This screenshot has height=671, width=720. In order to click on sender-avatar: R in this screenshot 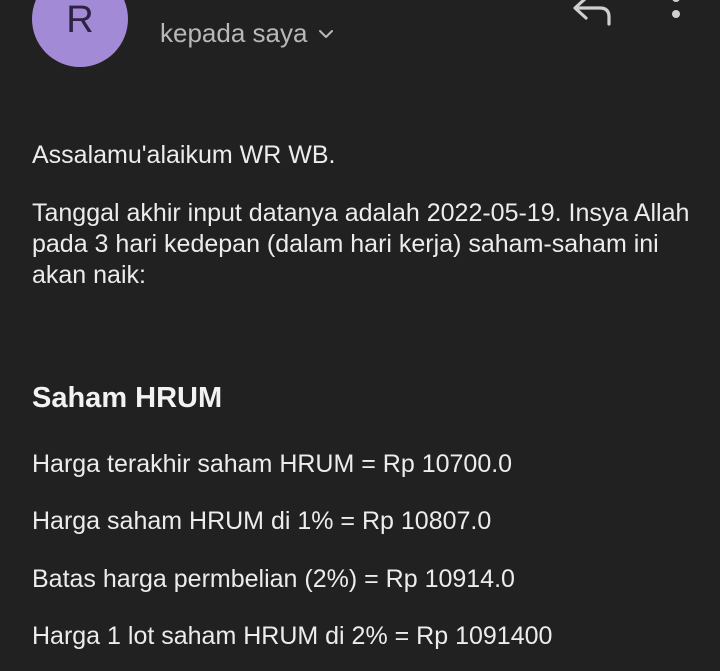, I will do `click(80, 33)`.